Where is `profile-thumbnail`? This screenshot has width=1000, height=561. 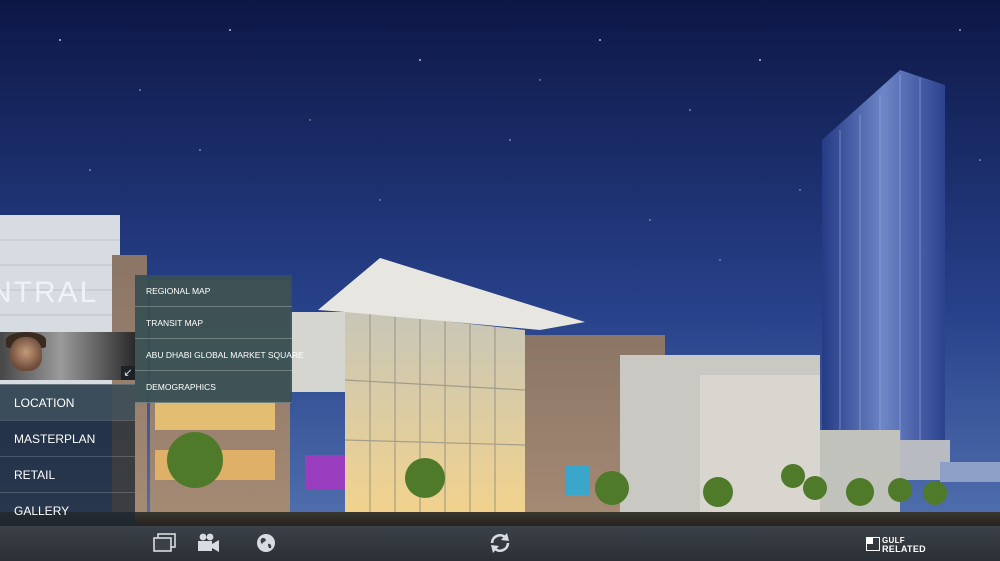 profile-thumbnail is located at coordinates (67, 356).